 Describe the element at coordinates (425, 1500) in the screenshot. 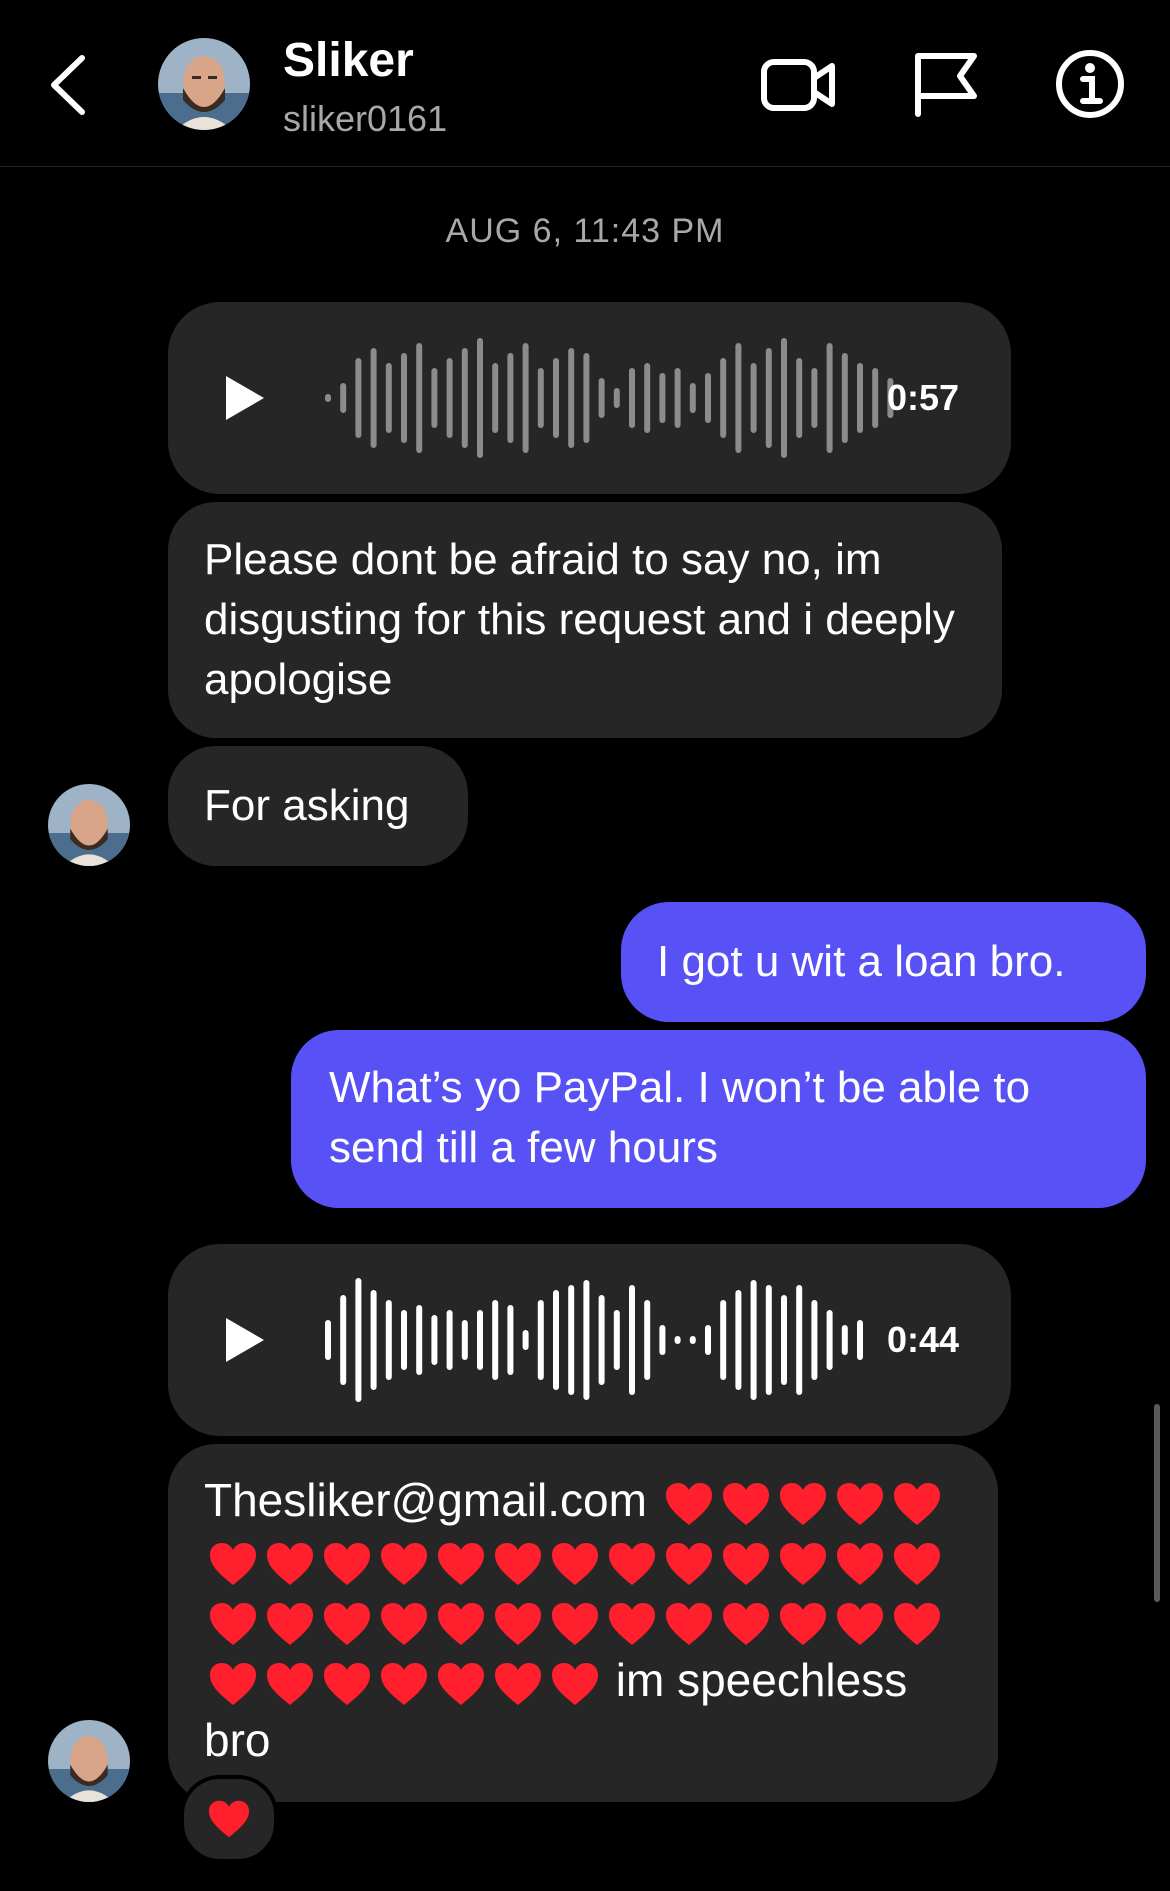

I see `email-link: Thesliker@gmail.com` at that location.